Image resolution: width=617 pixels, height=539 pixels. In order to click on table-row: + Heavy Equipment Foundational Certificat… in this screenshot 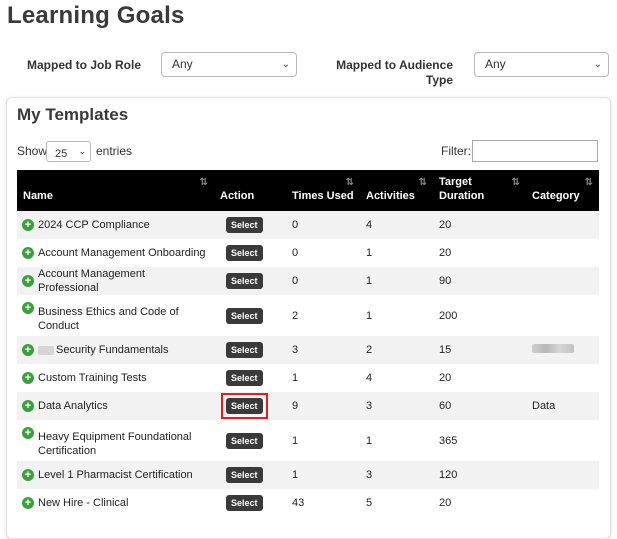, I will do `click(308, 440)`.